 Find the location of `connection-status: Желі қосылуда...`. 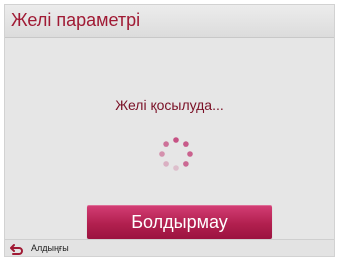

connection-status: Желі қосылуда... is located at coordinates (169, 105).